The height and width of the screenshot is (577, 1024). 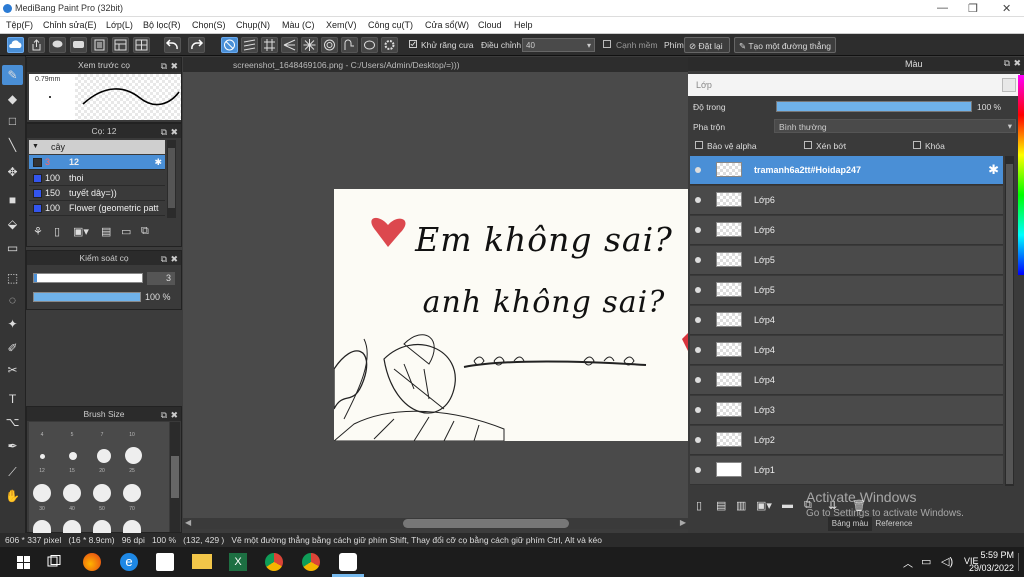 What do you see at coordinates (12, 99) in the screenshot?
I see `eraser-tool-icon: ◆` at bounding box center [12, 99].